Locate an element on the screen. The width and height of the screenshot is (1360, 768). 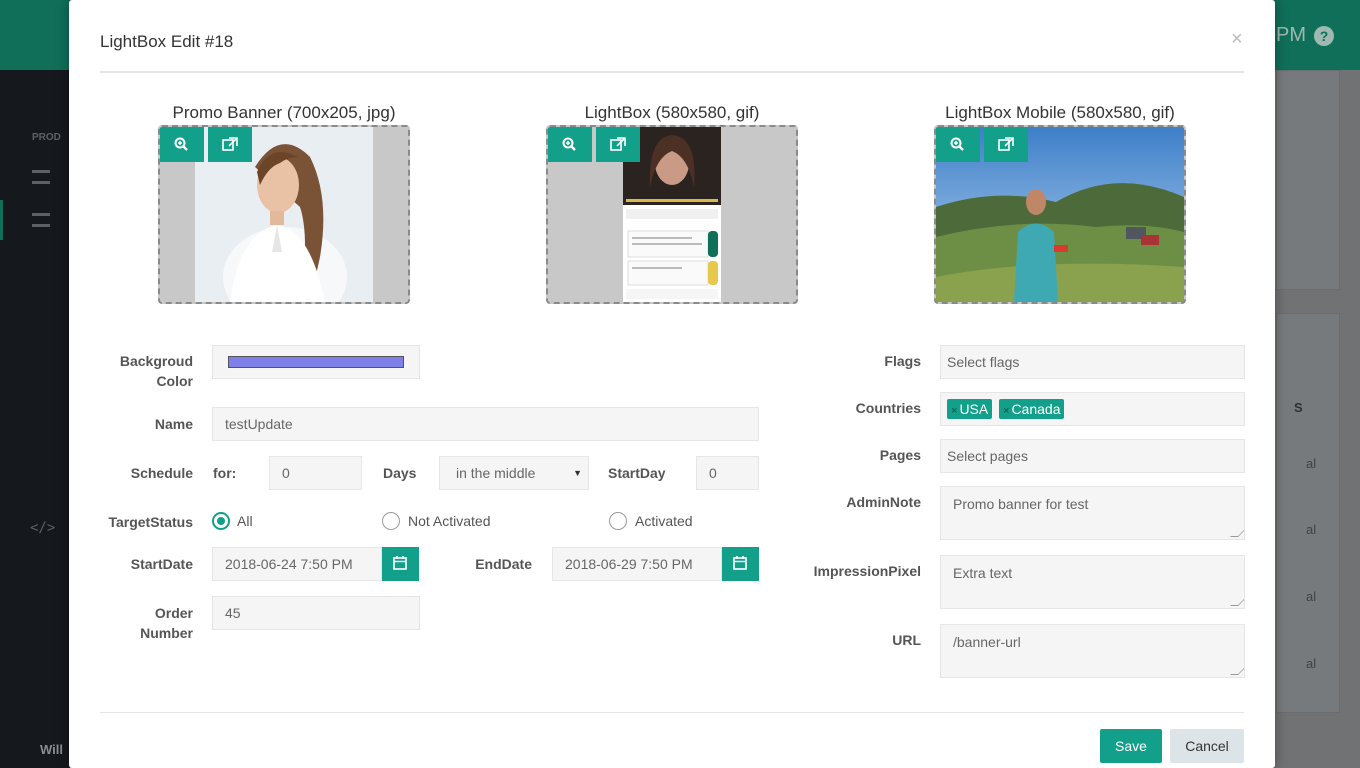
position-select: in the middle ▼ is located at coordinates (514, 473).